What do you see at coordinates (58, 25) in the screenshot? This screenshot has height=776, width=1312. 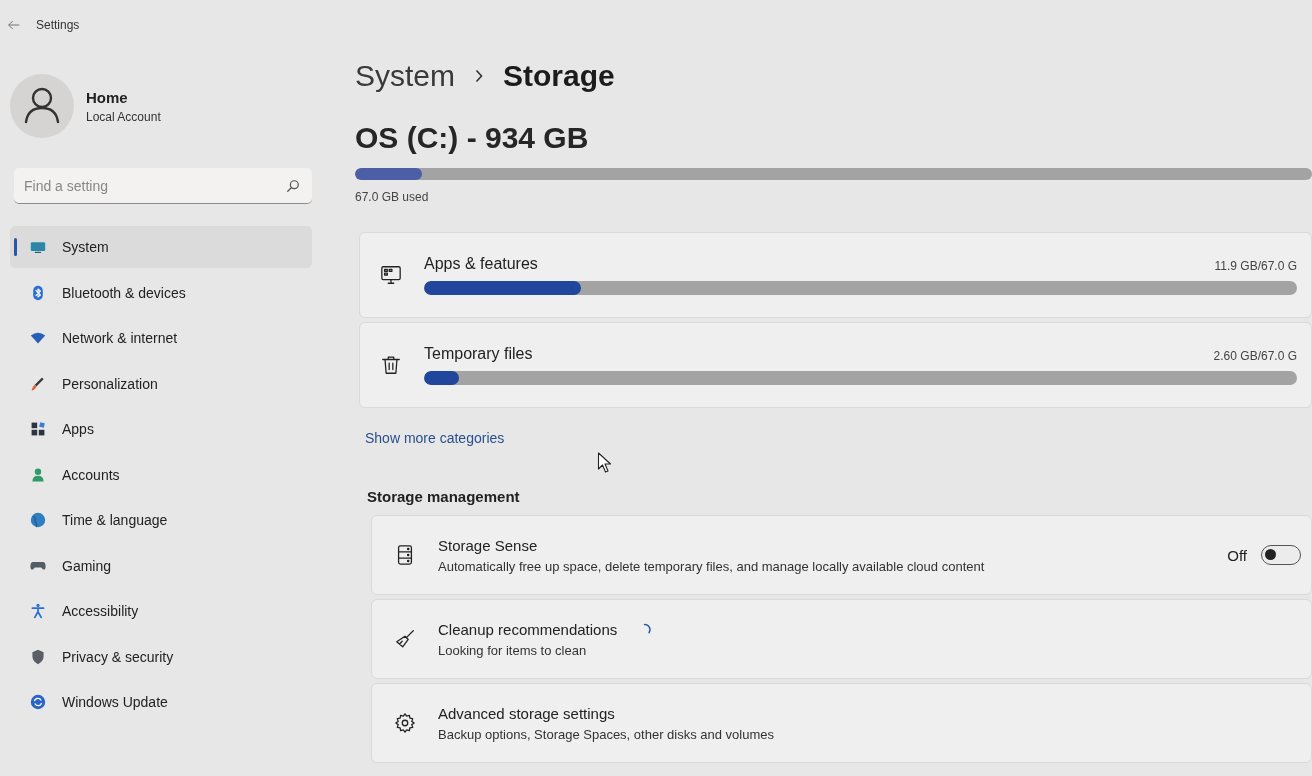 I see `window-title: Settings` at bounding box center [58, 25].